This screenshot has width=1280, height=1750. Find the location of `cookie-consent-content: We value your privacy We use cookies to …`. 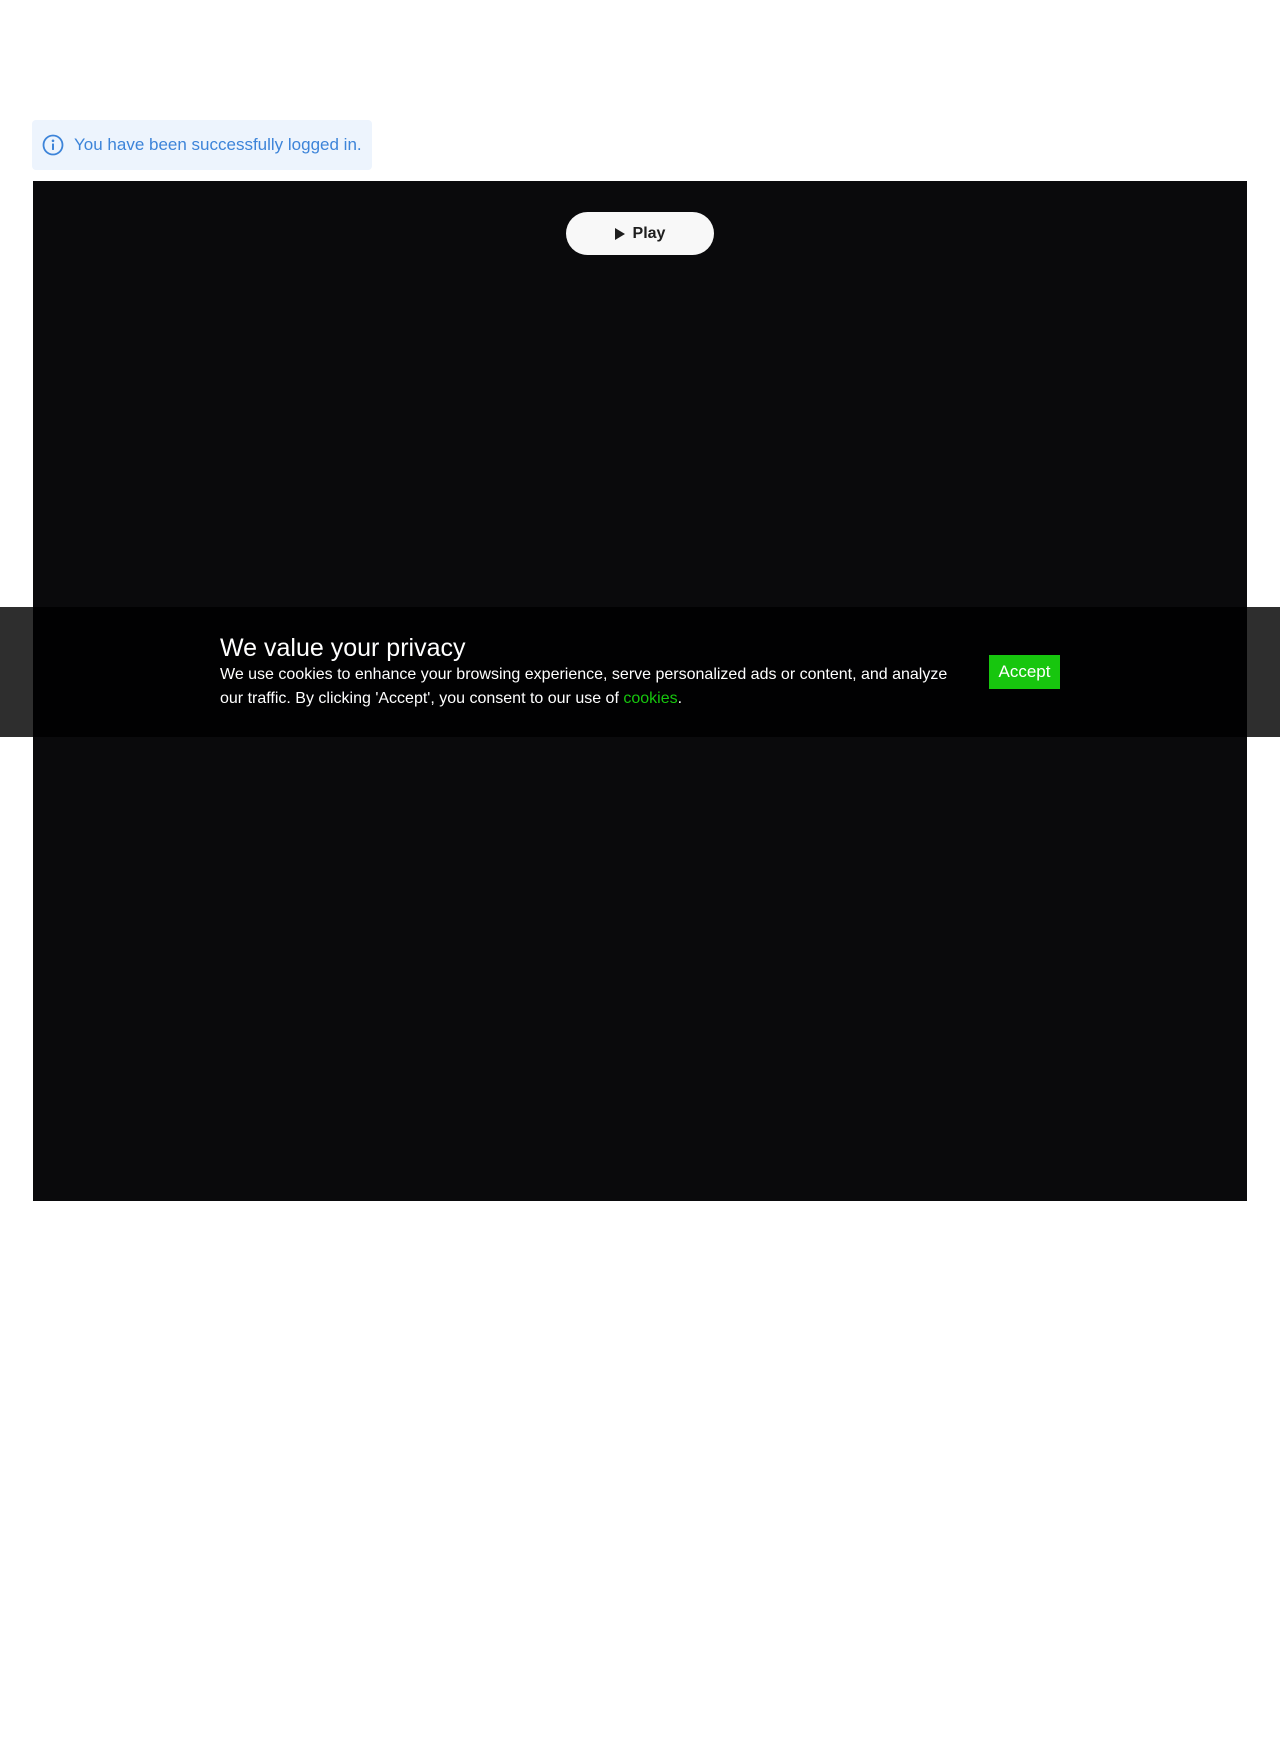

cookie-consent-content: We value your privacy We use cookies to … is located at coordinates (590, 672).